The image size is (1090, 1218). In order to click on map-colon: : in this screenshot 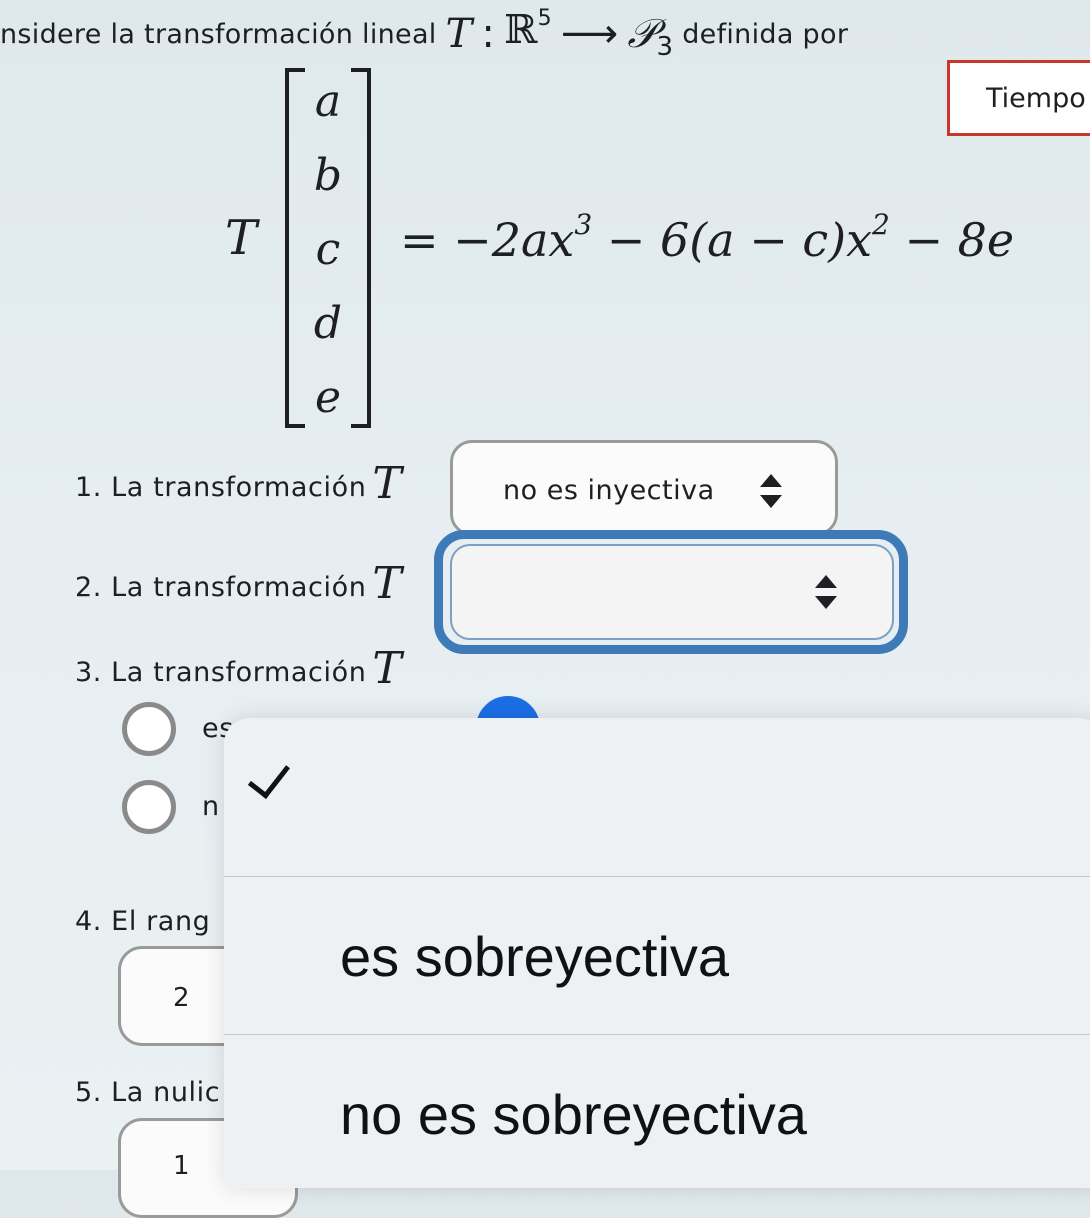, I will do `click(488, 34)`.